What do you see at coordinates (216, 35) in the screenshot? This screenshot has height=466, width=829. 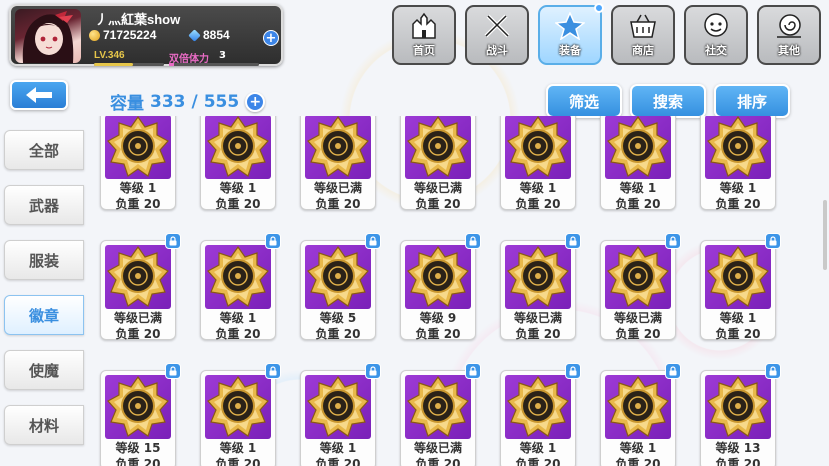 I see `gem-value: 8854` at bounding box center [216, 35].